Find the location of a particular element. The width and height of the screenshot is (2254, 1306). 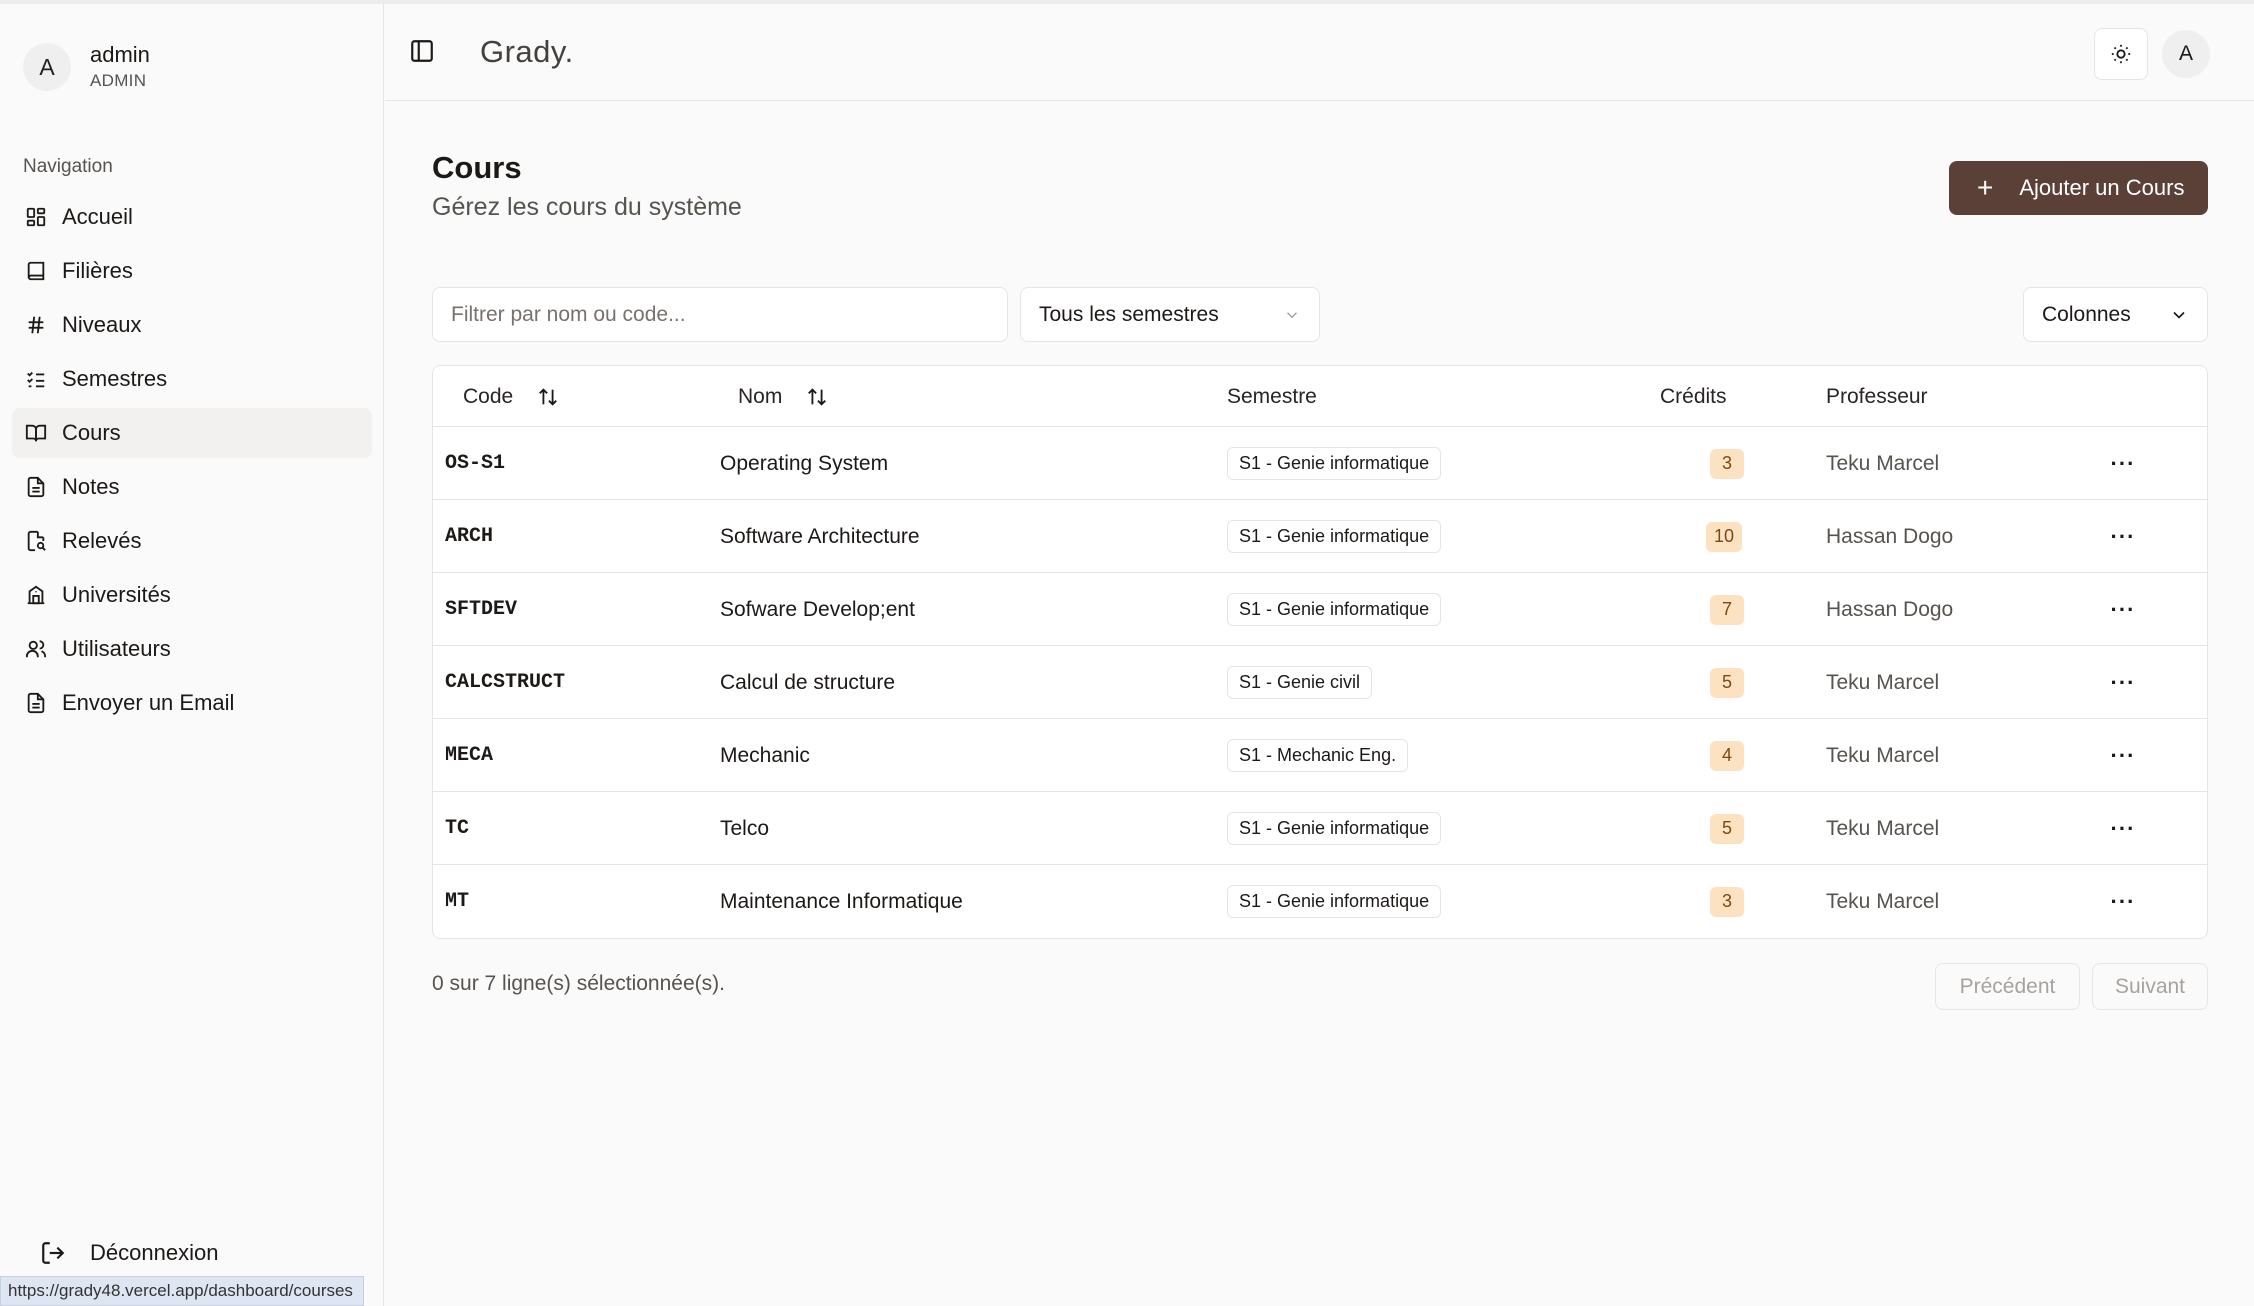

sidebar-item-envoyer-email: Envoyer un Email is located at coordinates (192, 703).